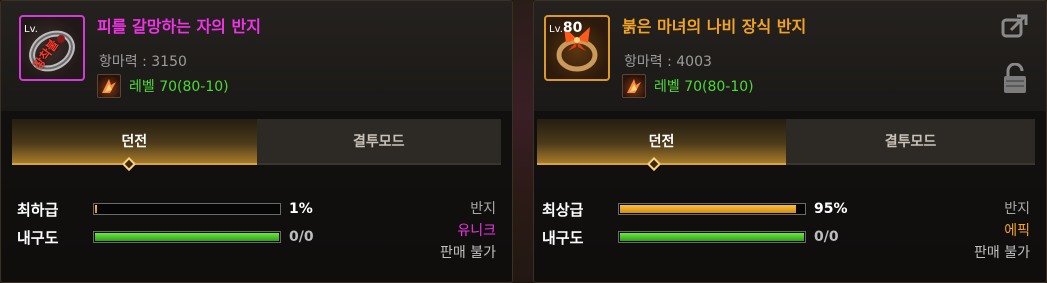 Image resolution: width=1047 pixels, height=283 pixels. Describe the element at coordinates (668, 62) in the screenshot. I see `magic-power: 항마력 : 4003` at that location.